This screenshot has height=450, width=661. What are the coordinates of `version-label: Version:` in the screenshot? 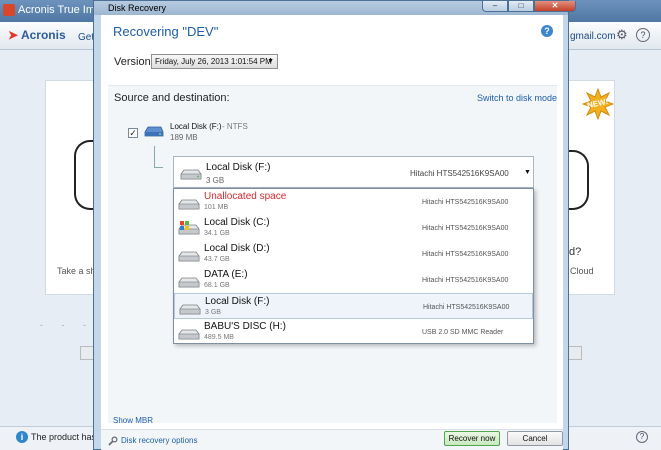 It's located at (134, 62).